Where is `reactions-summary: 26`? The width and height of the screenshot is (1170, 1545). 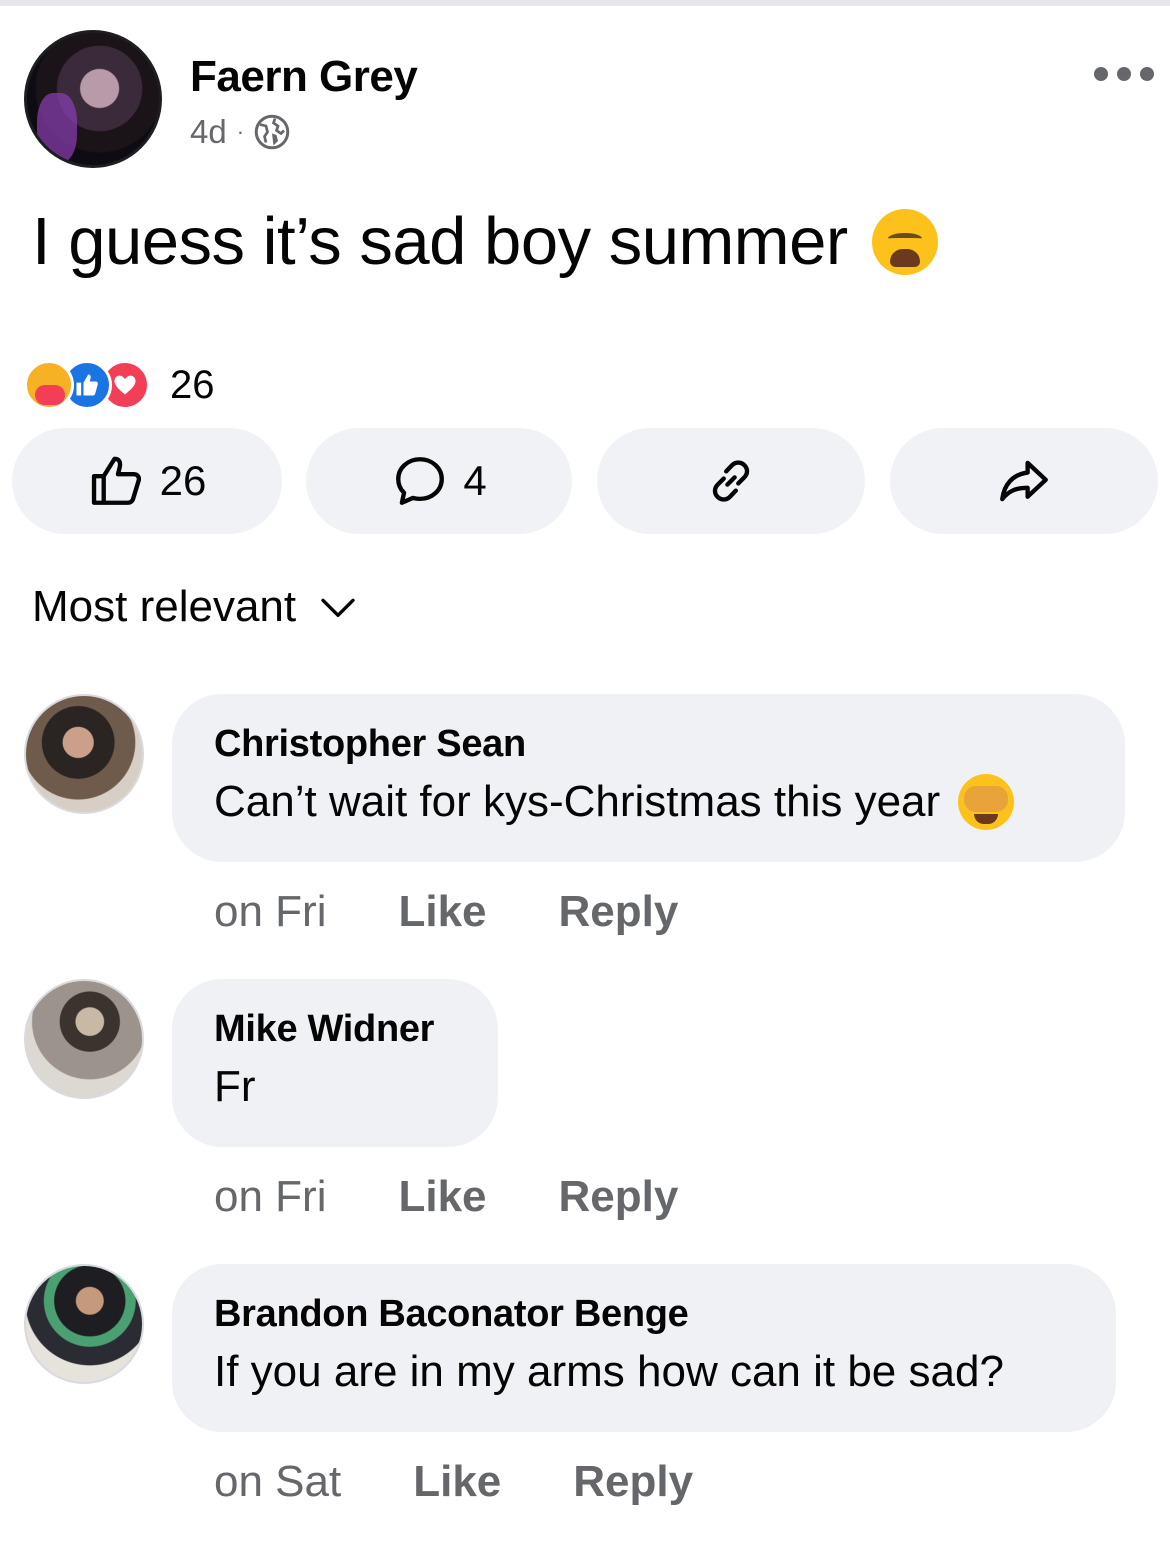
reactions-summary: 26 is located at coordinates (119, 385).